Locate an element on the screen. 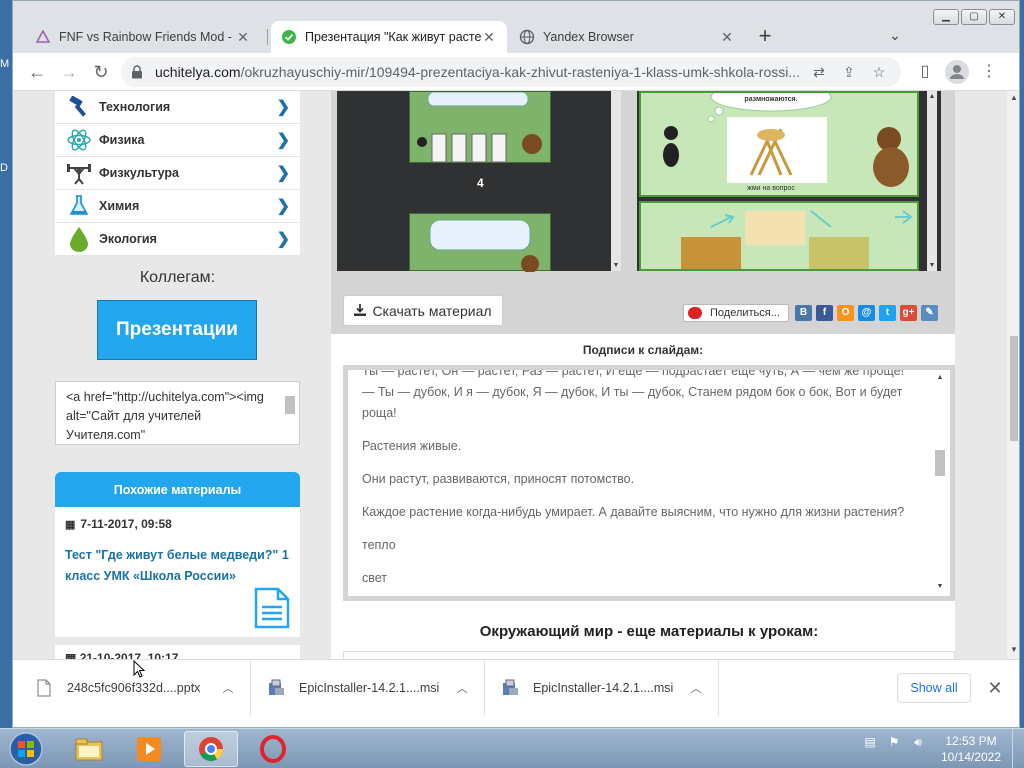 The width and height of the screenshot is (1024, 768). tab-presentation: Презентация "Как живут растен ✕ is located at coordinates (389, 37).